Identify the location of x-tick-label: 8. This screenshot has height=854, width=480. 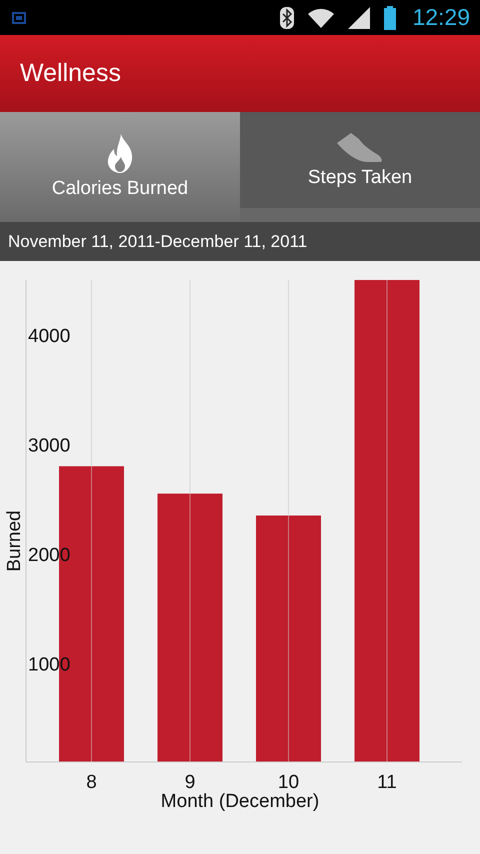
(91, 783).